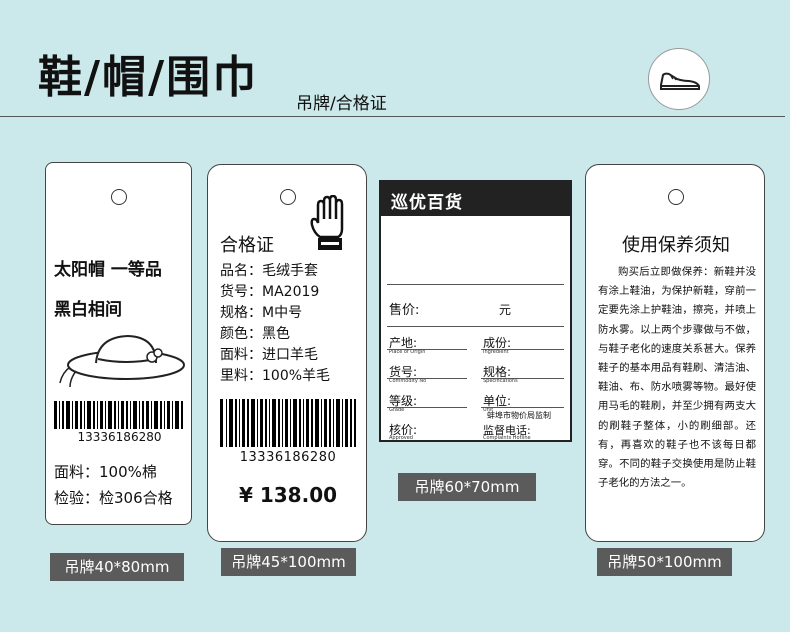 This screenshot has height=632, width=790. I want to click on tag3-bureau: 蚌埠市物价局监制, so click(519, 415).